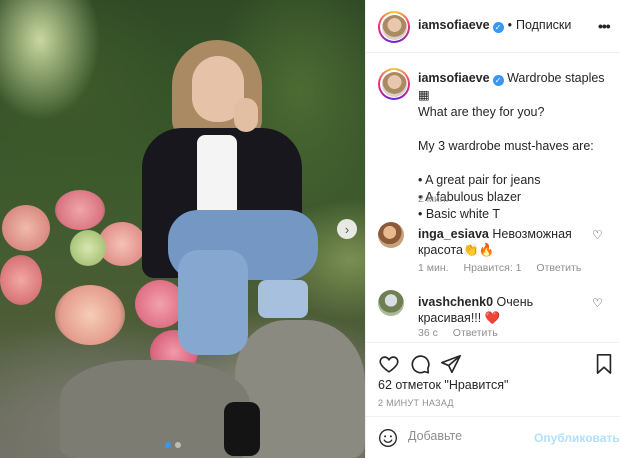  Describe the element at coordinates (454, 78) in the screenshot. I see `caption-username-link: iamsofiaeve` at that location.